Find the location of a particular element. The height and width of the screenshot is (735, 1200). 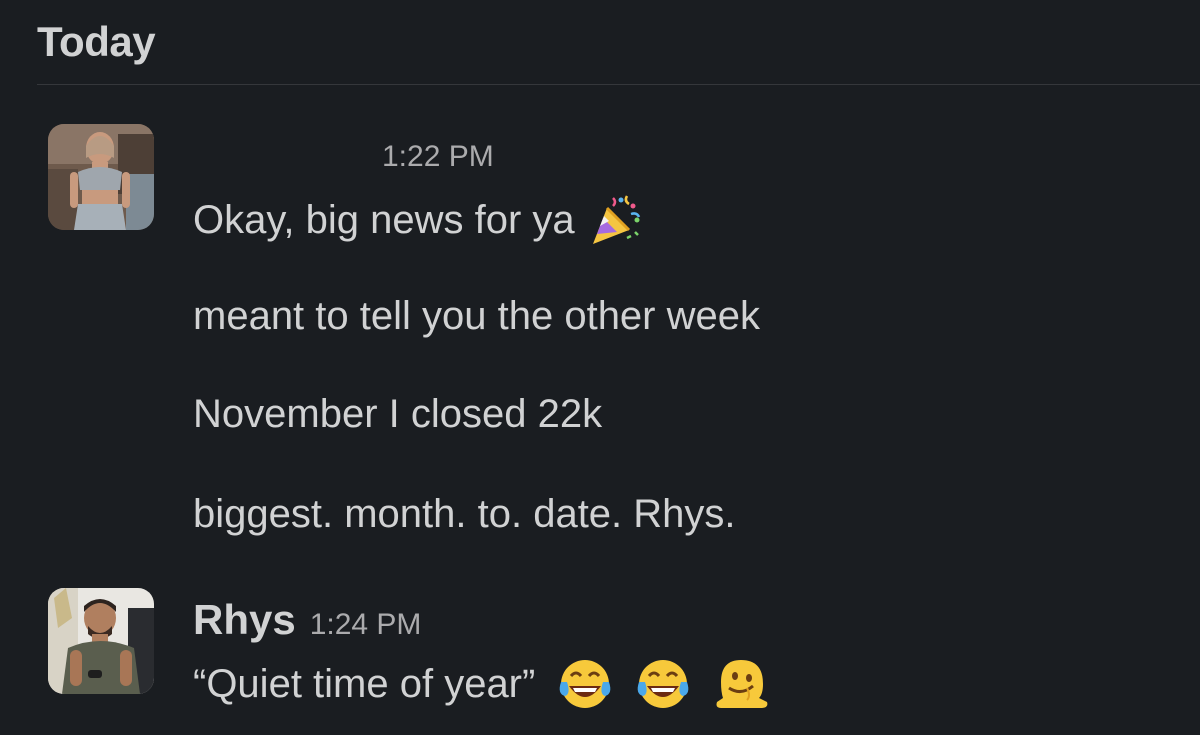

message-timestamp: 1:24 PM is located at coordinates (366, 625).